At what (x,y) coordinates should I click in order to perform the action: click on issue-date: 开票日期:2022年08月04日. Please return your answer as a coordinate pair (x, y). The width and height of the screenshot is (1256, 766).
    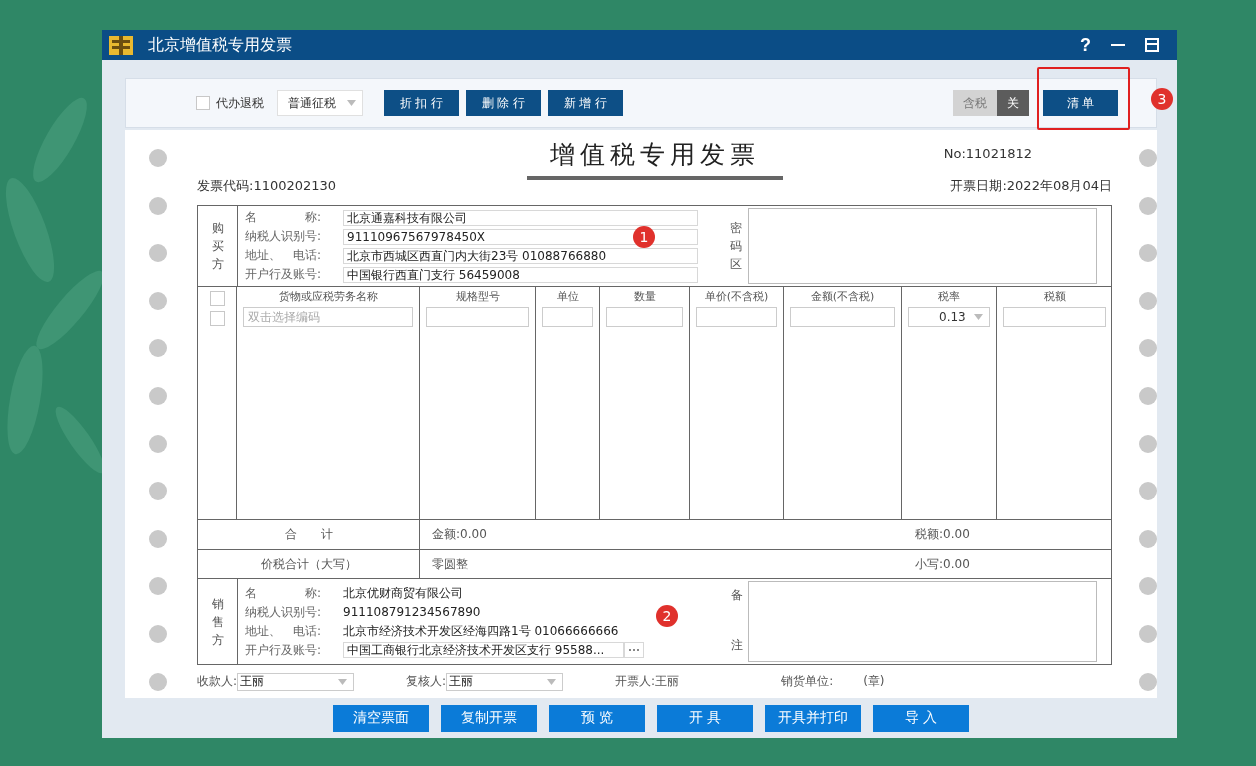
    Looking at the image, I should click on (1031, 186).